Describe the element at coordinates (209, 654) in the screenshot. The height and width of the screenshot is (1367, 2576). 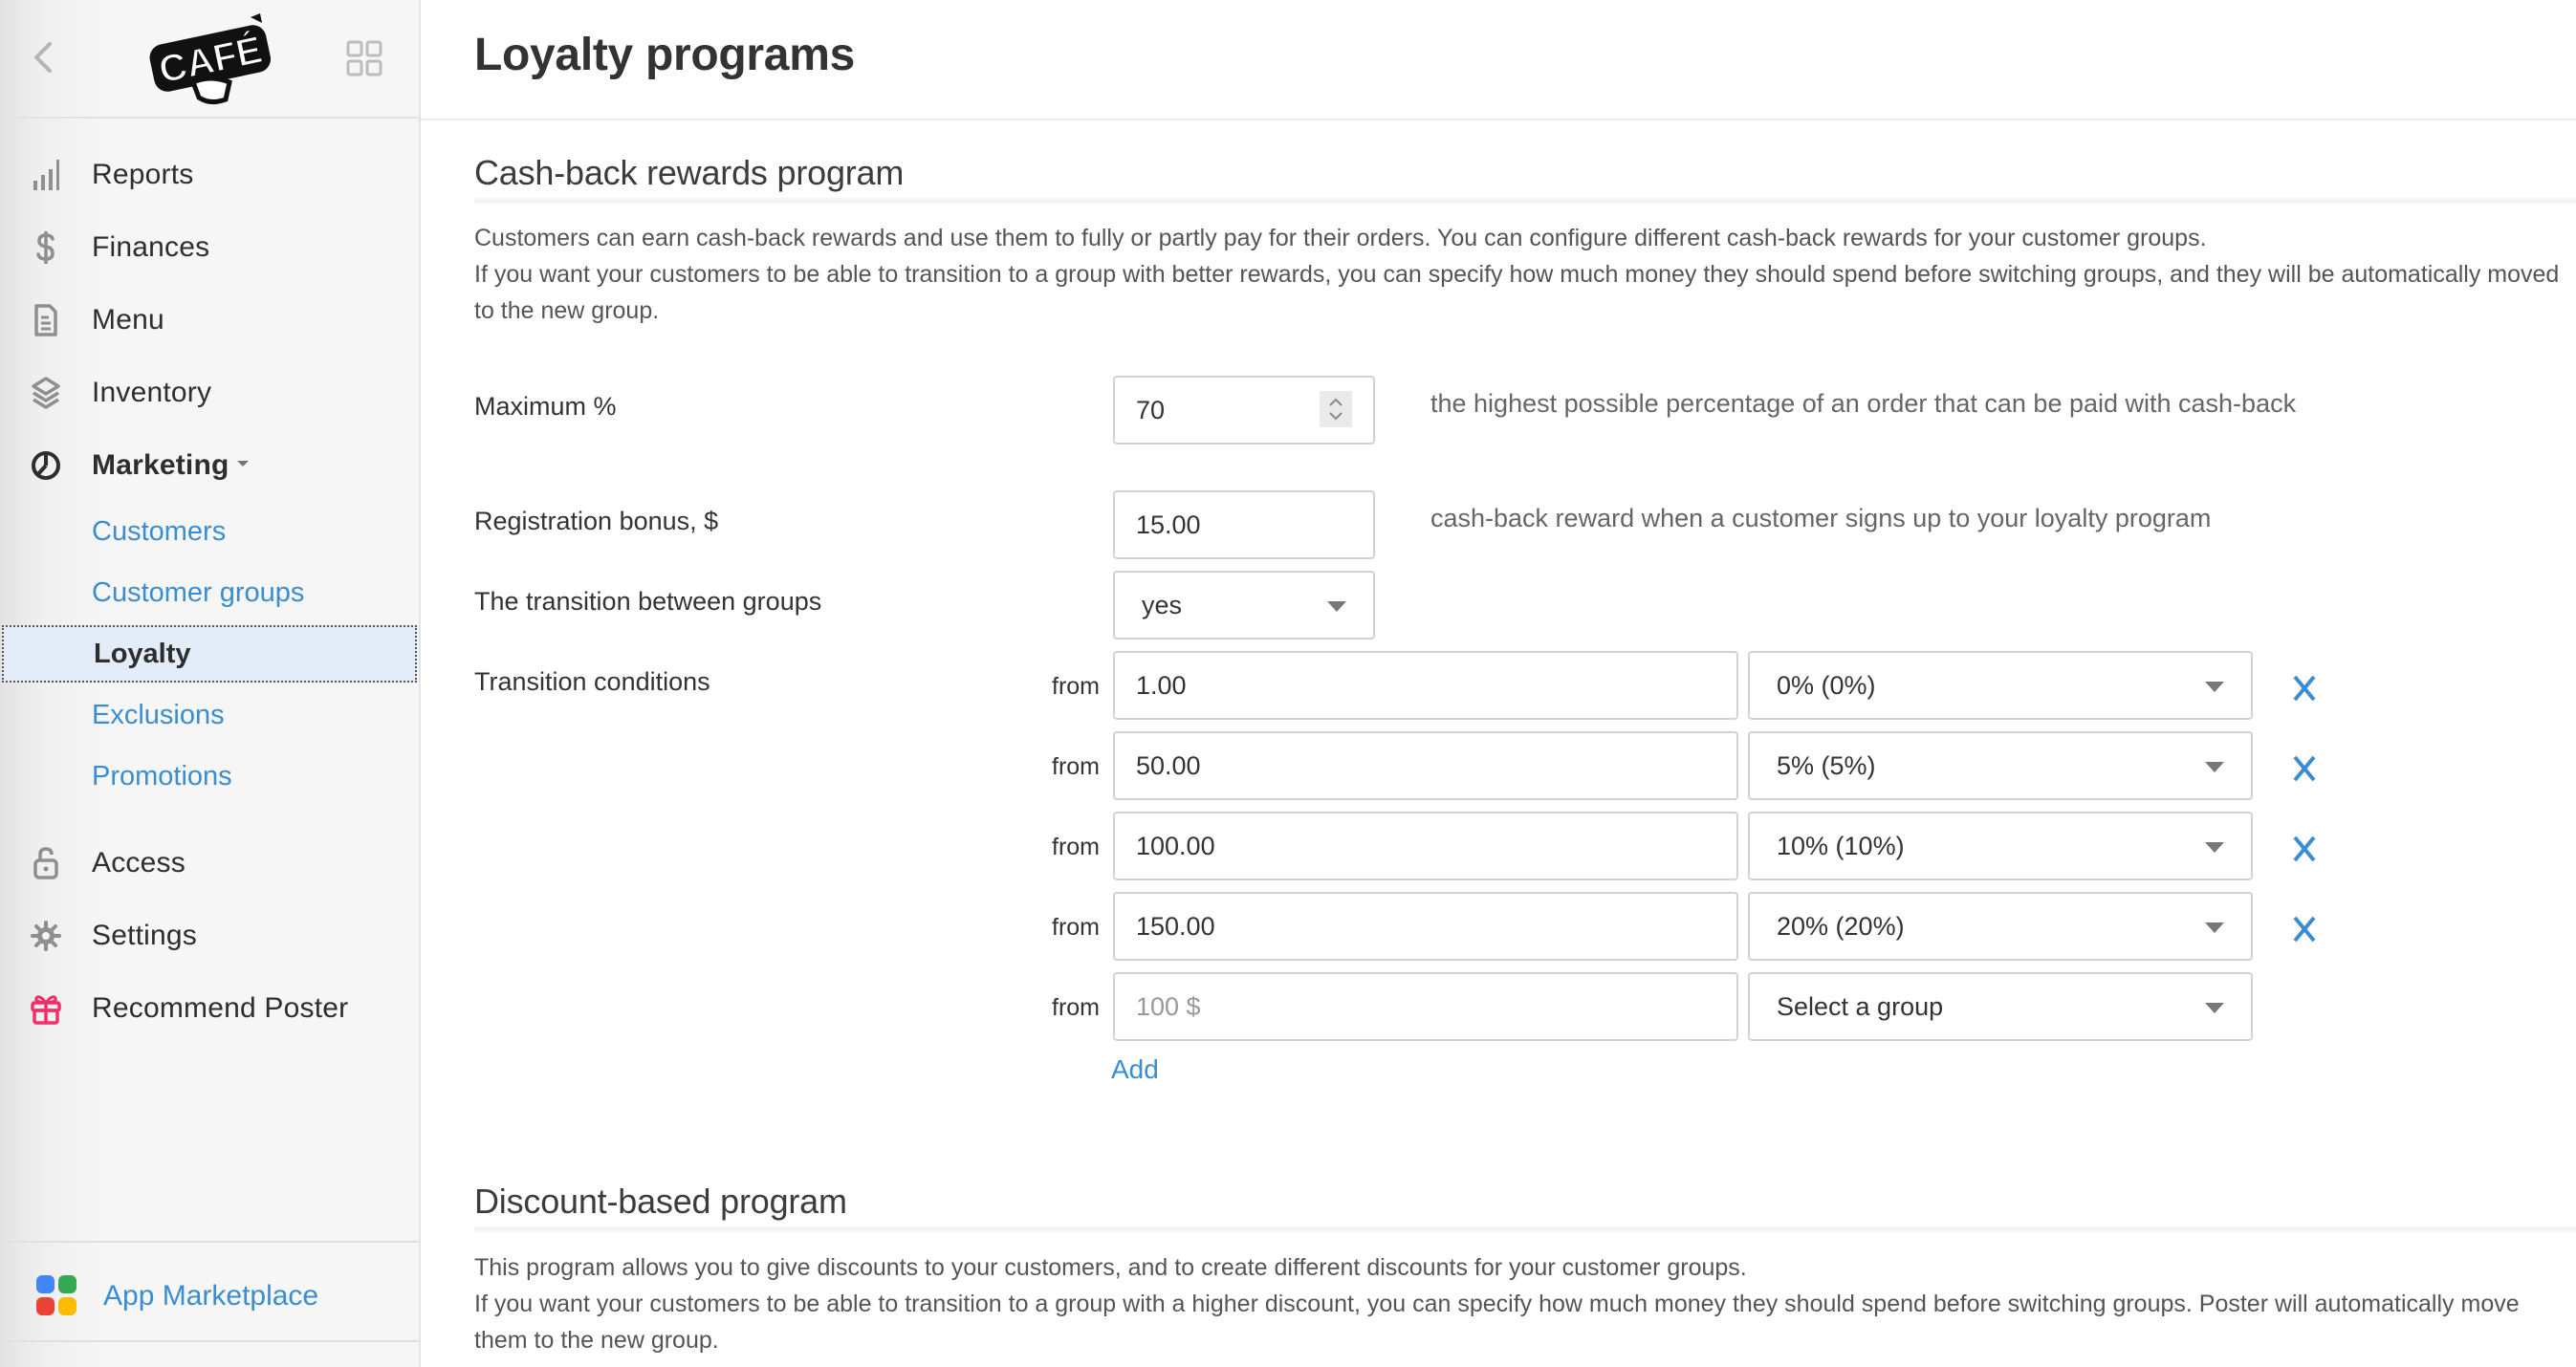
I see `sidebar-subitem-loyalty: Loyalty` at that location.